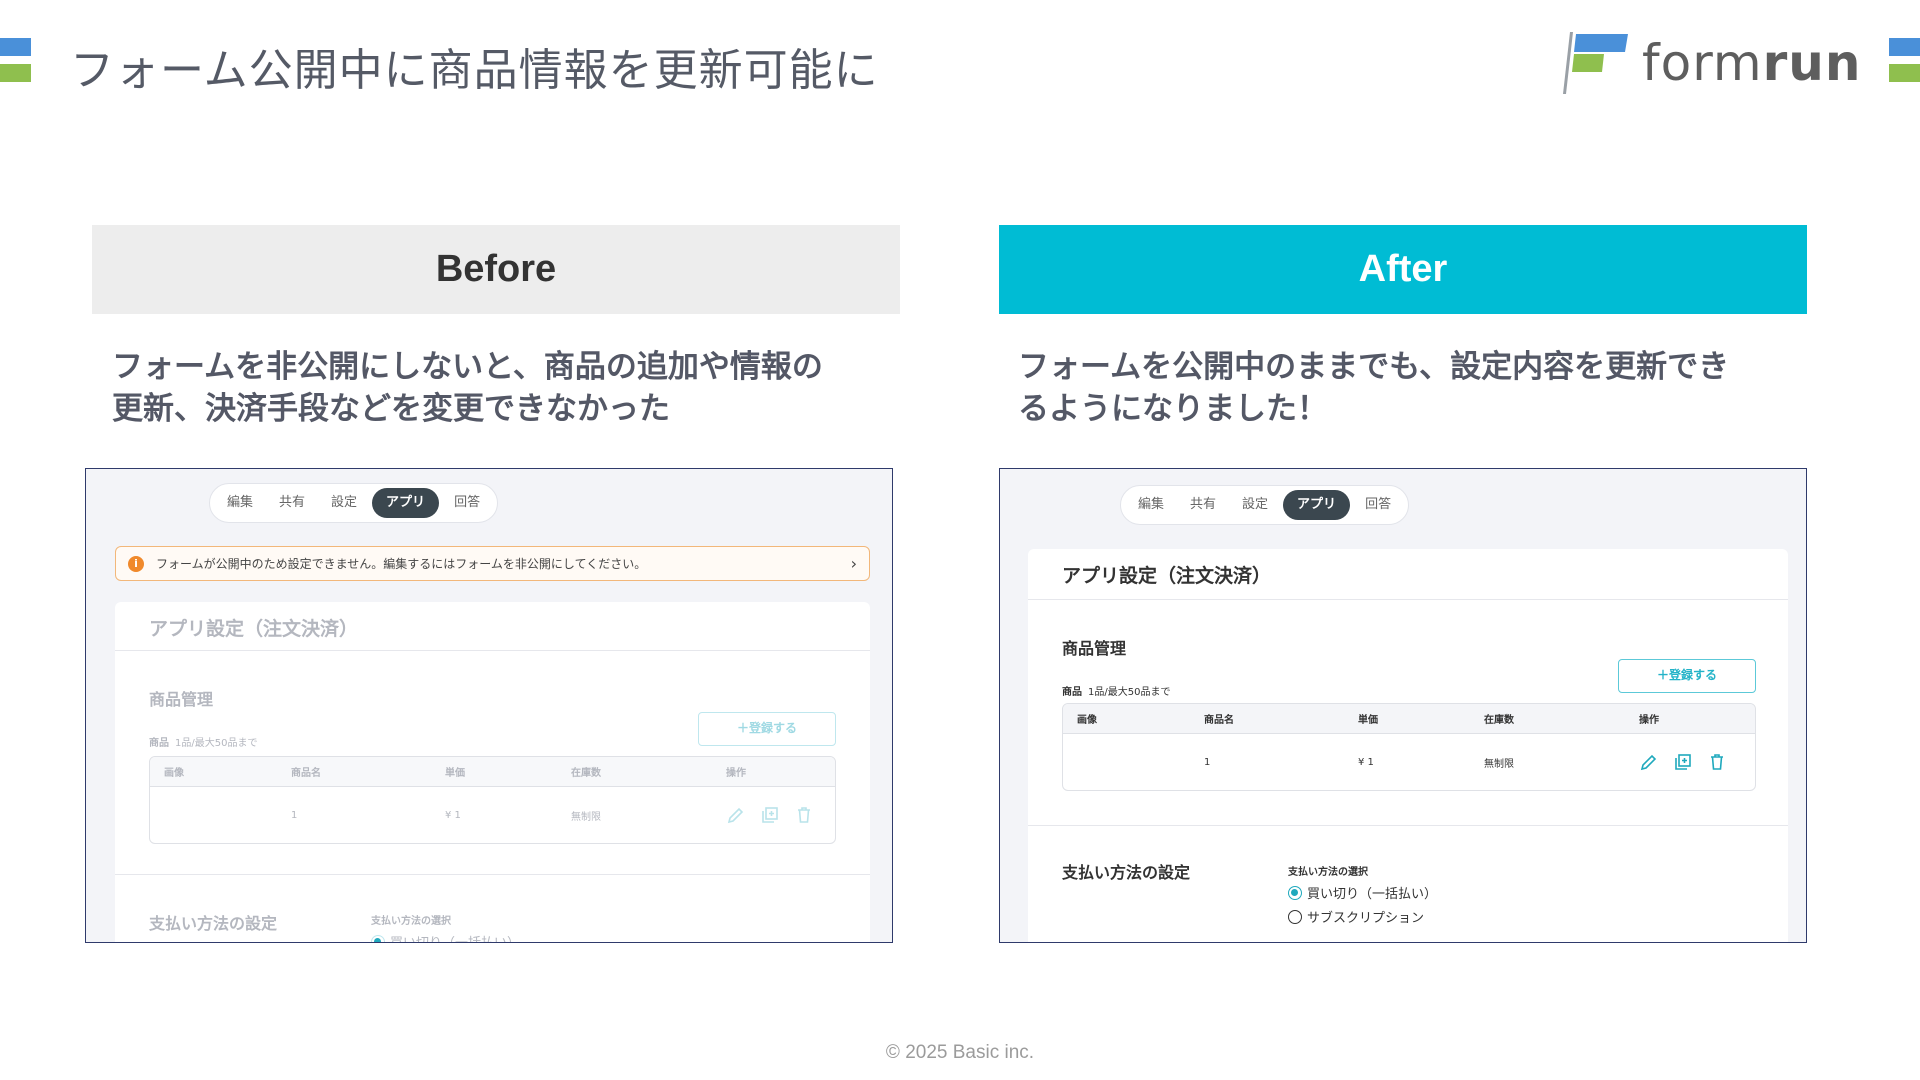 The width and height of the screenshot is (1920, 1080). Describe the element at coordinates (1295, 892) in the screenshot. I see `radio-button-selected` at that location.